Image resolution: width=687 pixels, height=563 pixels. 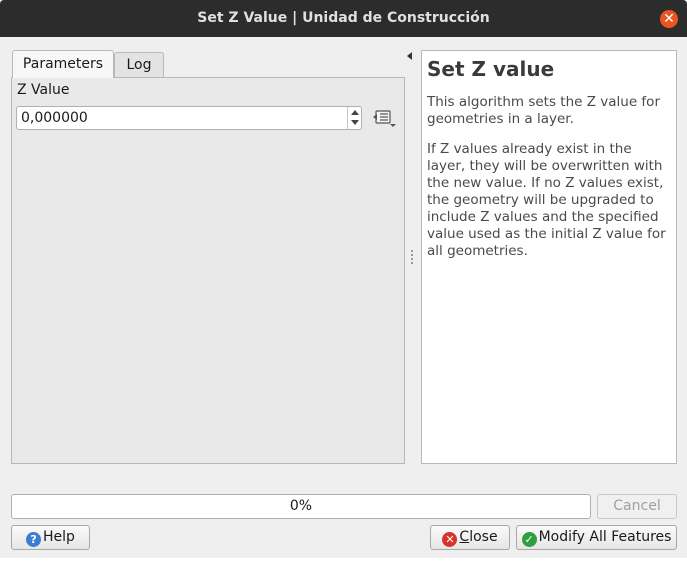 What do you see at coordinates (355, 122) in the screenshot?
I see `spin-down-icon` at bounding box center [355, 122].